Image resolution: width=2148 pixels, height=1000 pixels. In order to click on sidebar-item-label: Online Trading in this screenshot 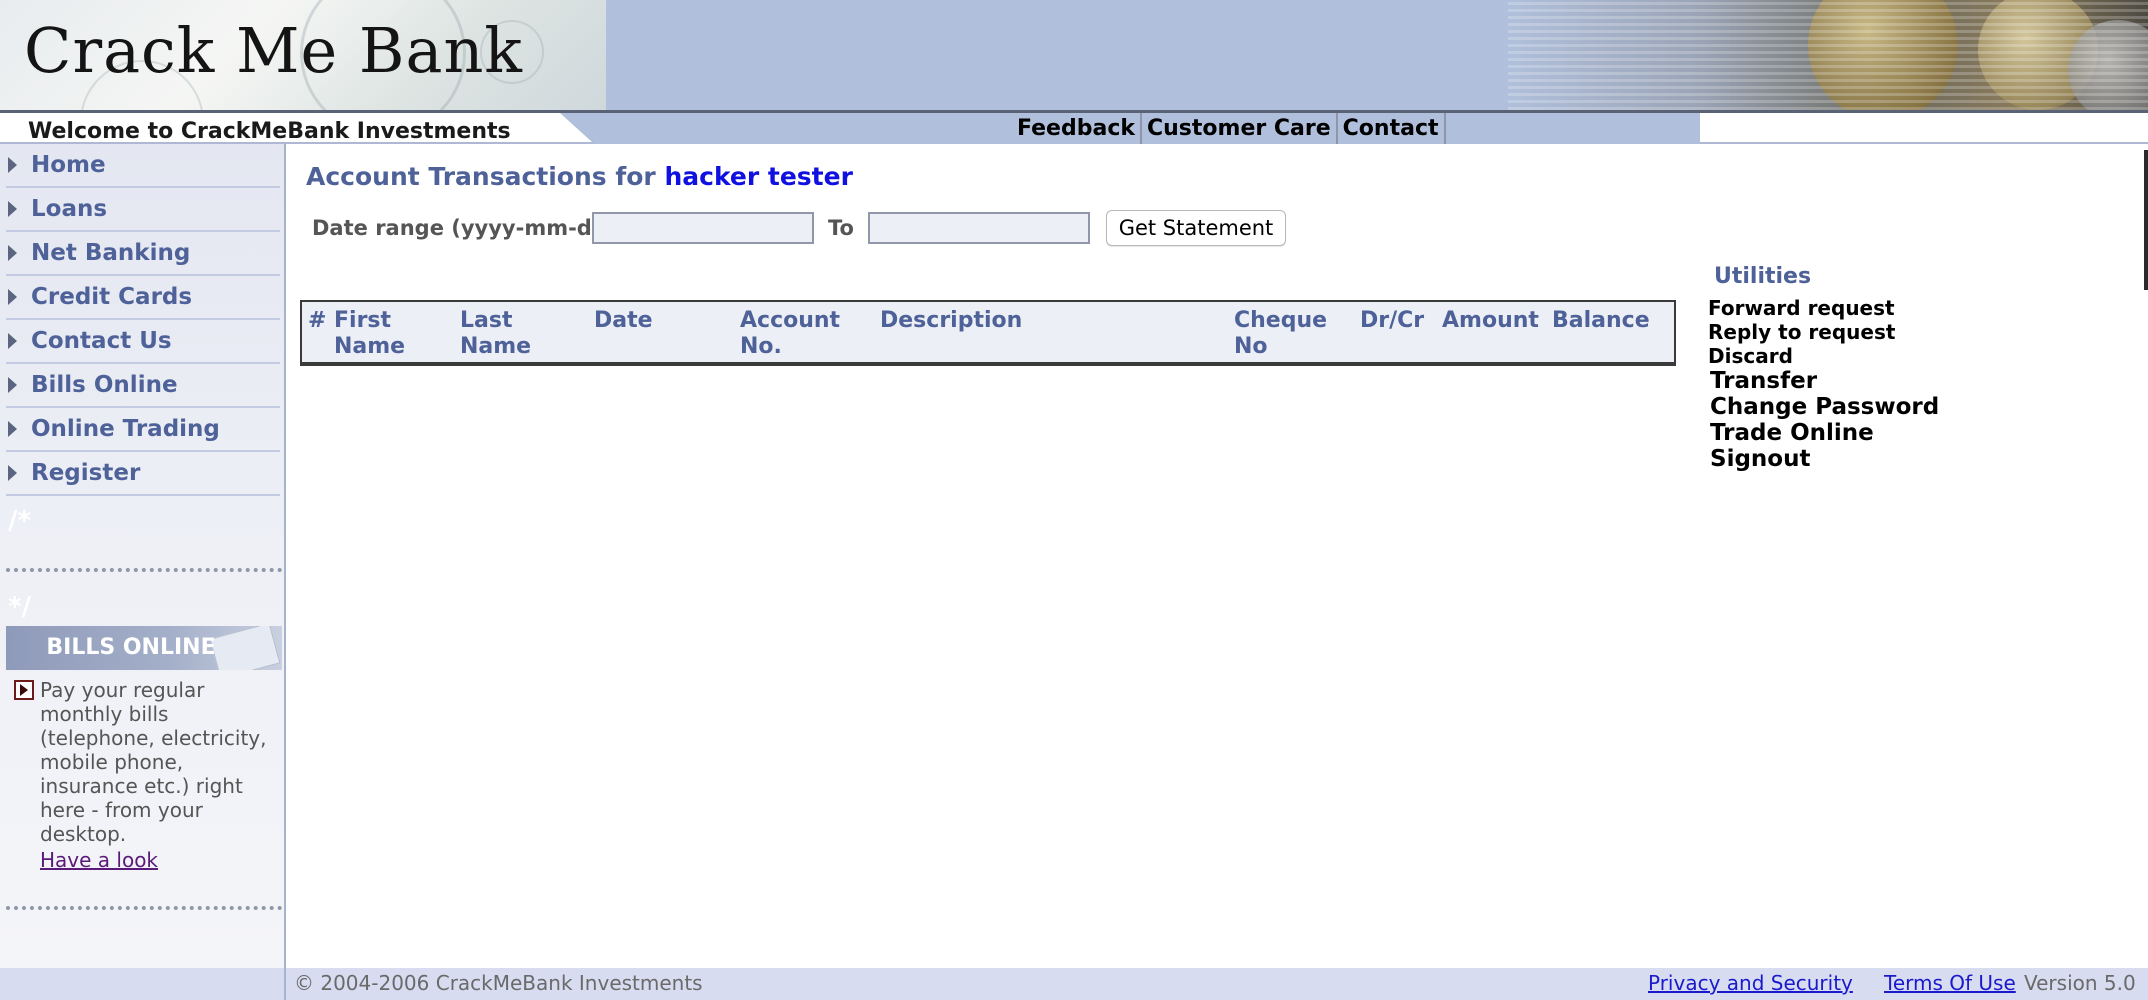, I will do `click(125, 429)`.